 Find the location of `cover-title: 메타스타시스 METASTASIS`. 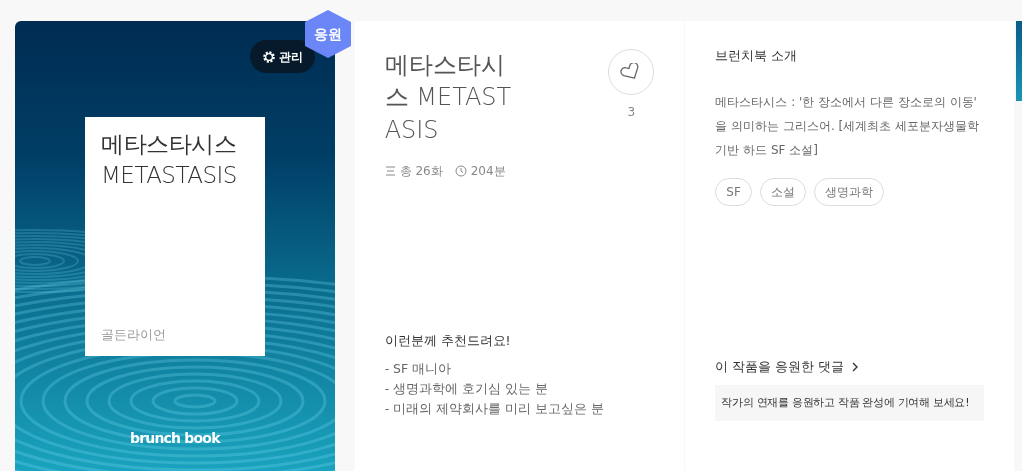

cover-title: 메타스타시스 METASTASIS is located at coordinates (169, 160).